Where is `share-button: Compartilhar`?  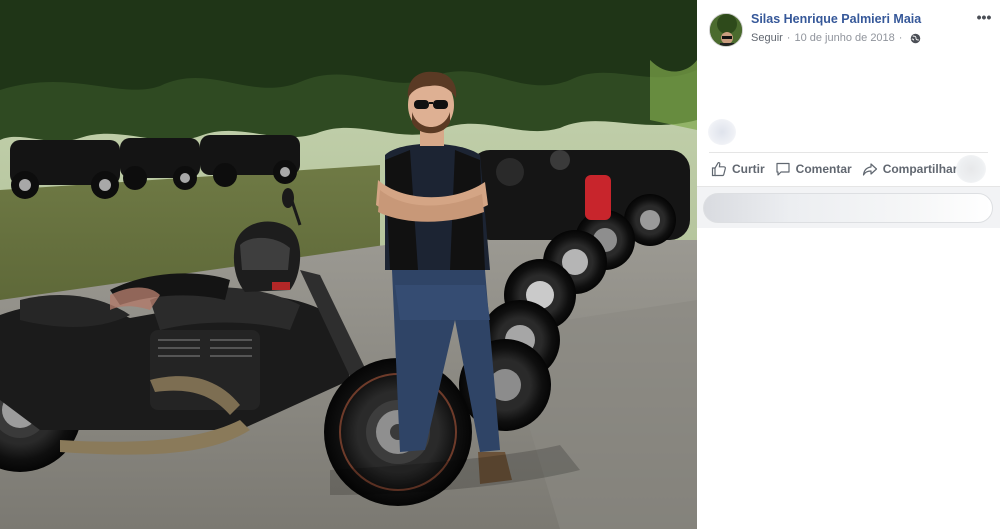
share-button: Compartilhar is located at coordinates (910, 169).